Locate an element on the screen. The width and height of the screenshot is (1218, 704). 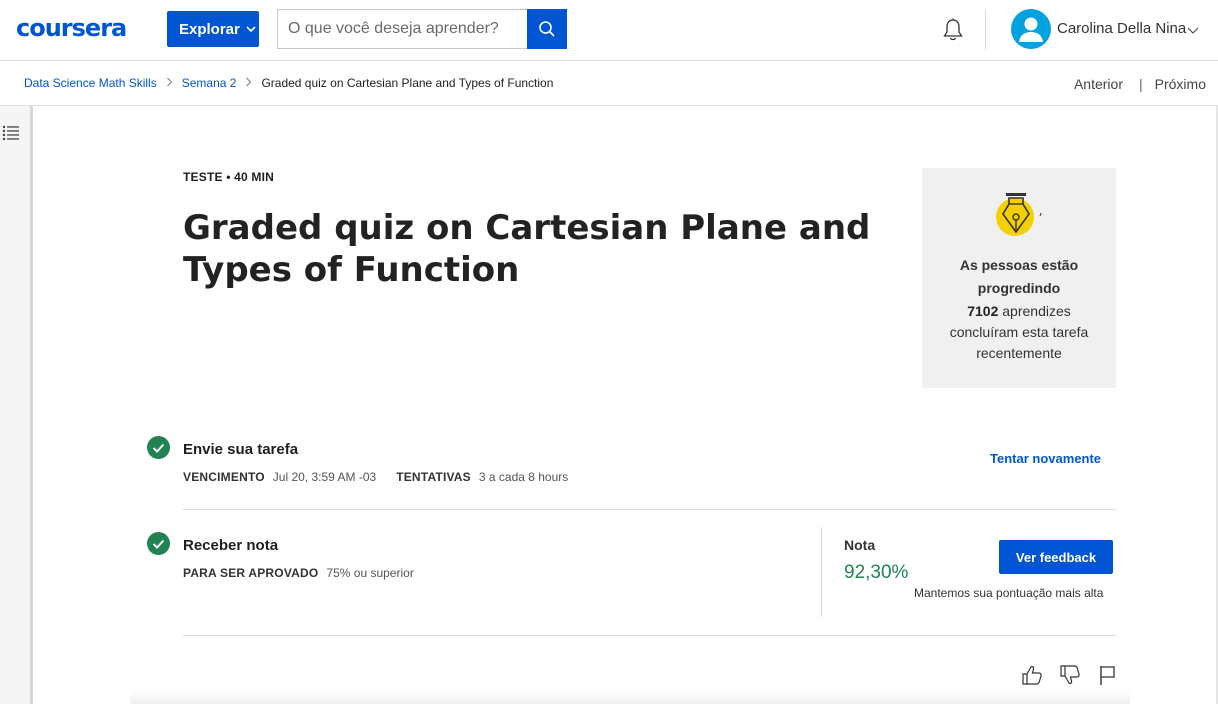
item-feedback-actions is located at coordinates (1070, 675).